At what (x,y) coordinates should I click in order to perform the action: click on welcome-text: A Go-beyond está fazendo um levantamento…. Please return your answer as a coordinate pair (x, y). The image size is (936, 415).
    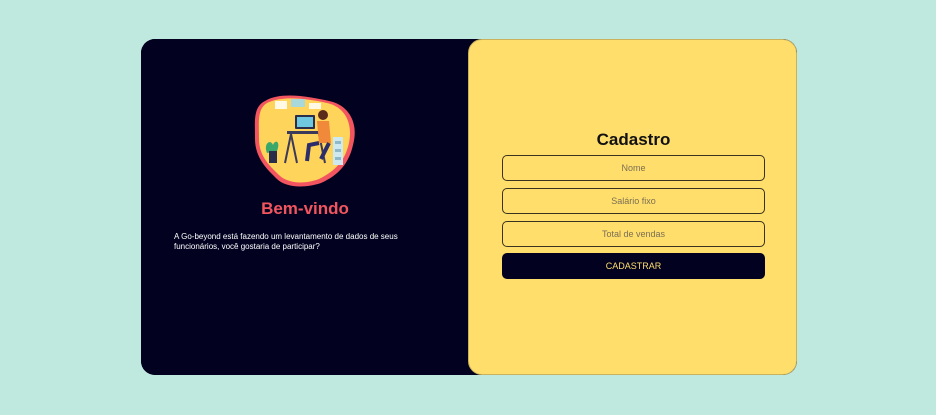
    Looking at the image, I should click on (286, 241).